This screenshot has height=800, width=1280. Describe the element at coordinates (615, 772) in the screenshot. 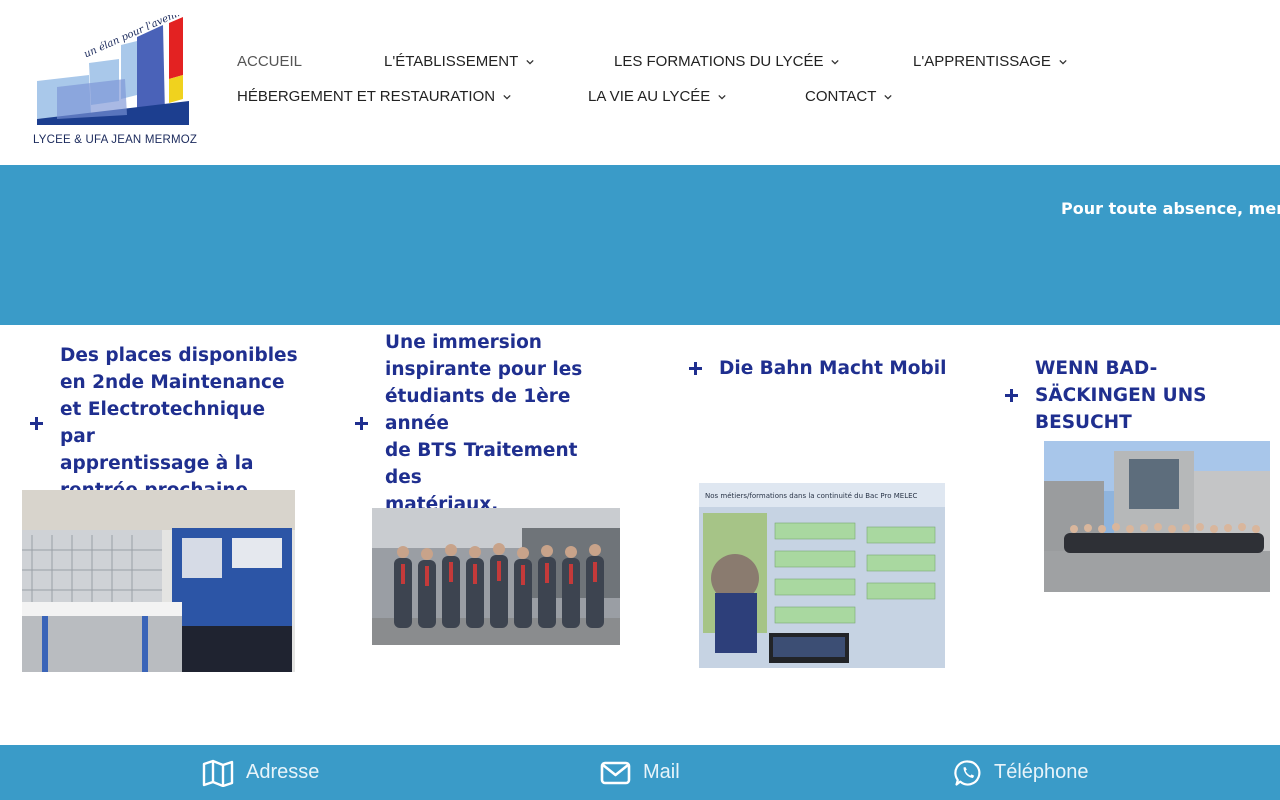

I see `mail-icon` at that location.